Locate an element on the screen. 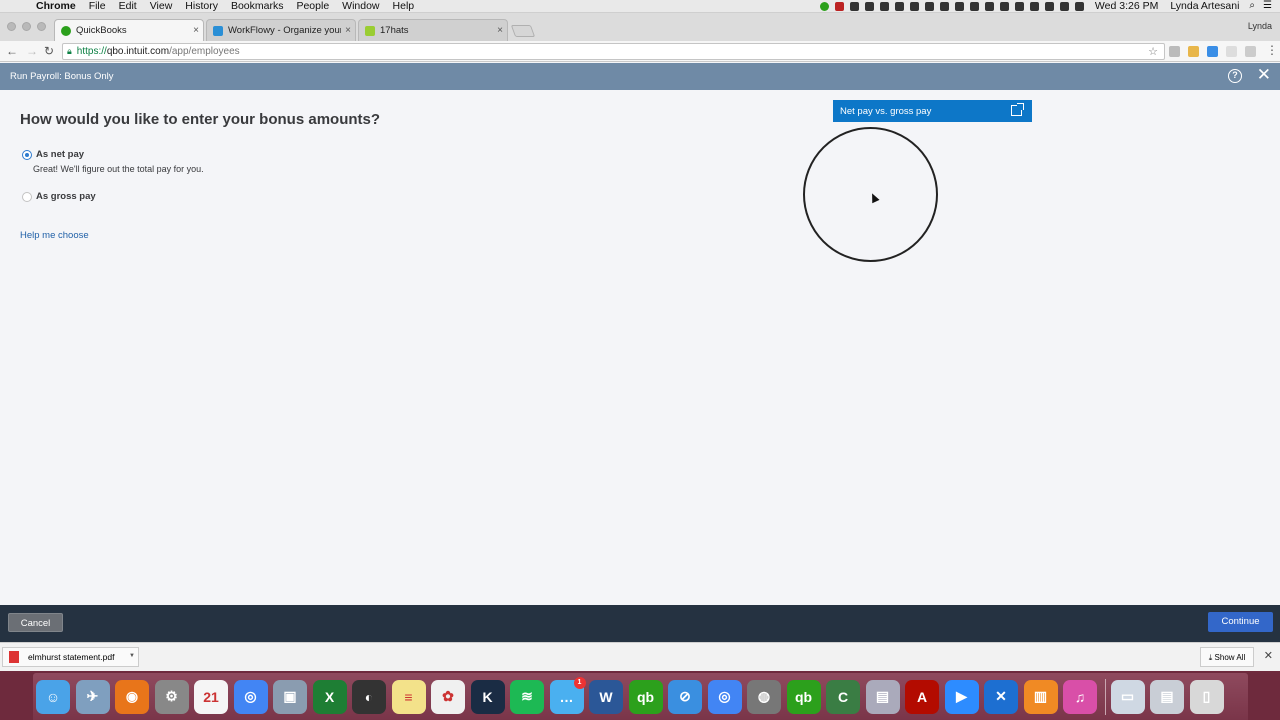  chrome-menu-icon: ⋮ is located at coordinates (1272, 50).